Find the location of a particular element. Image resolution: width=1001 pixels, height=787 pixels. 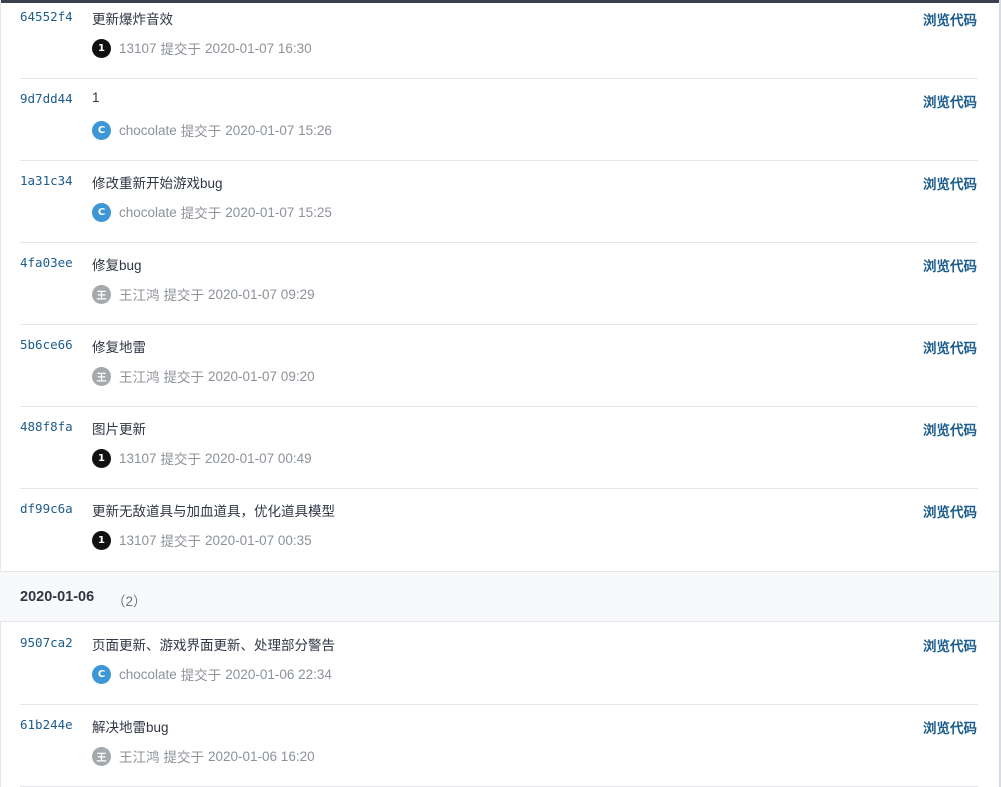

commit-meta: 王王江鸿 提交于 2020-01-07 09:20 is located at coordinates (203, 376).